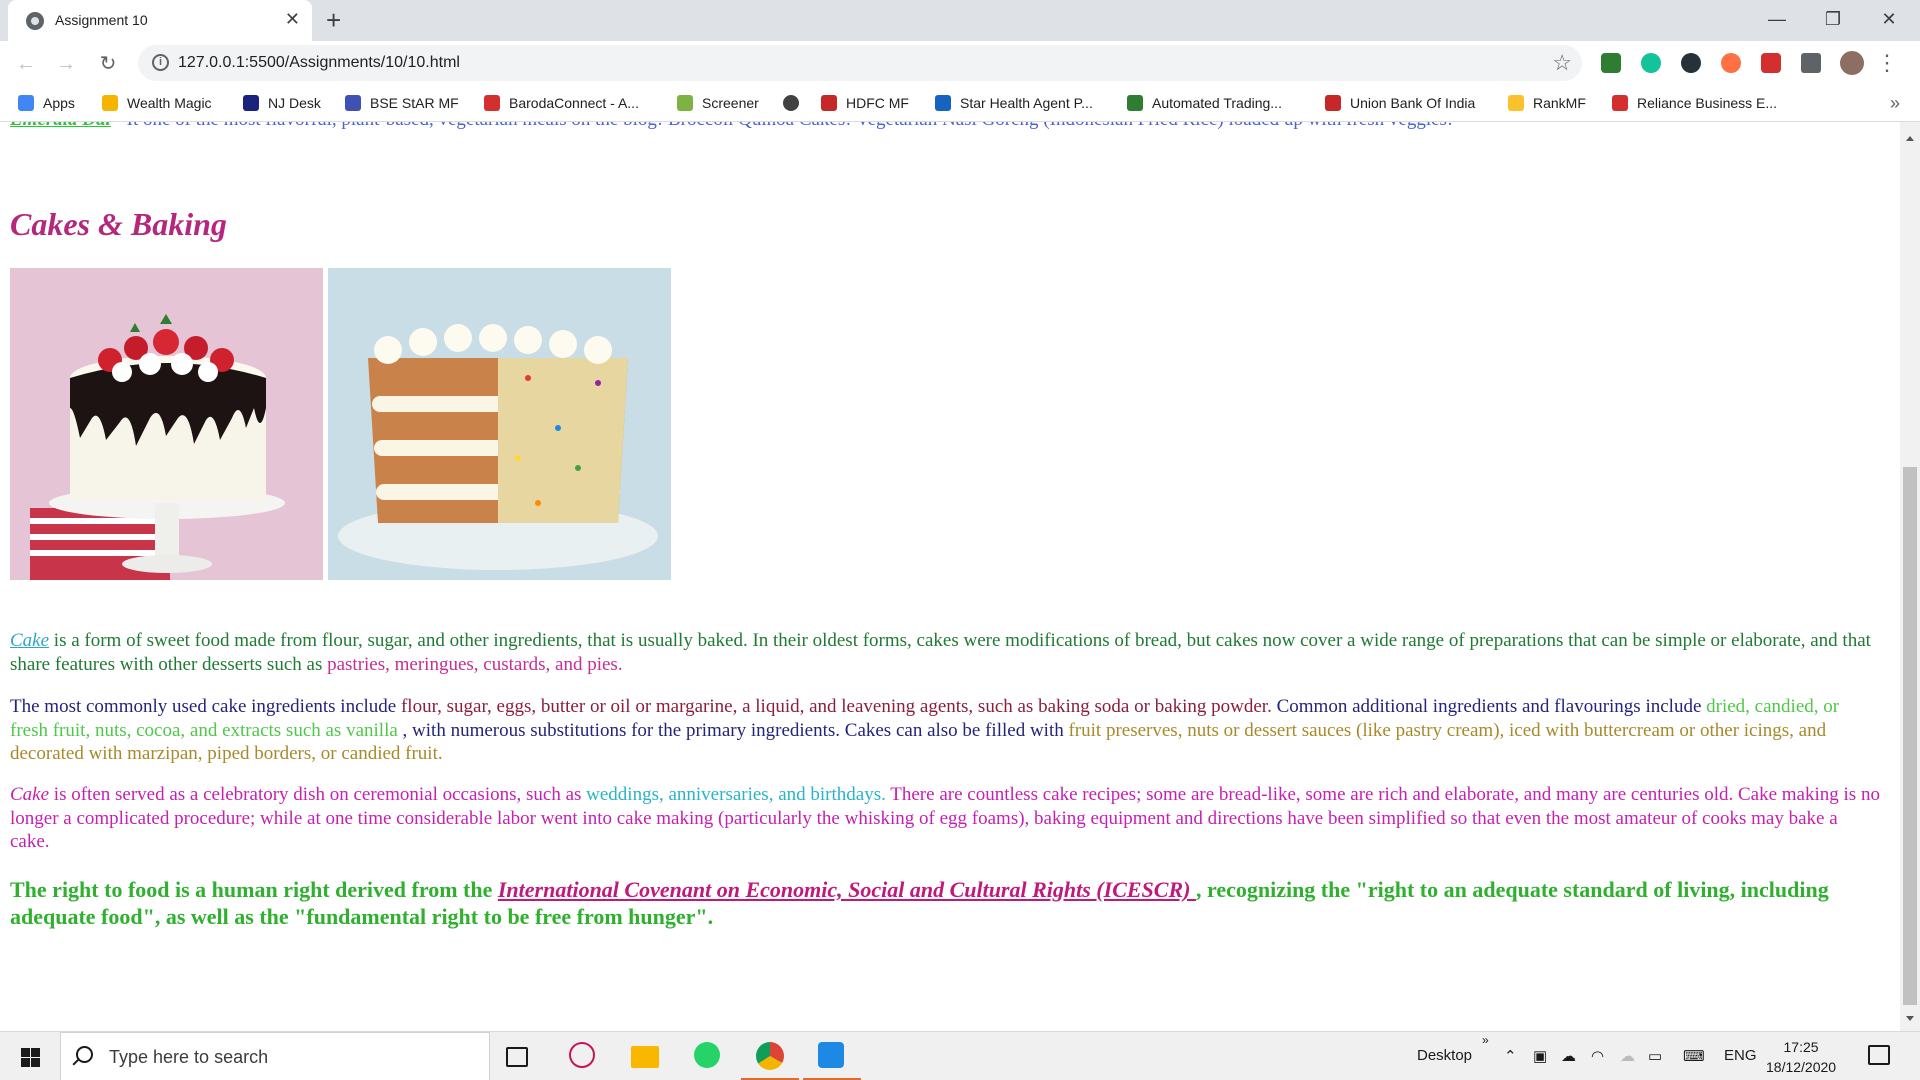  What do you see at coordinates (1516, 103) in the screenshot?
I see `rankmf-icon` at bounding box center [1516, 103].